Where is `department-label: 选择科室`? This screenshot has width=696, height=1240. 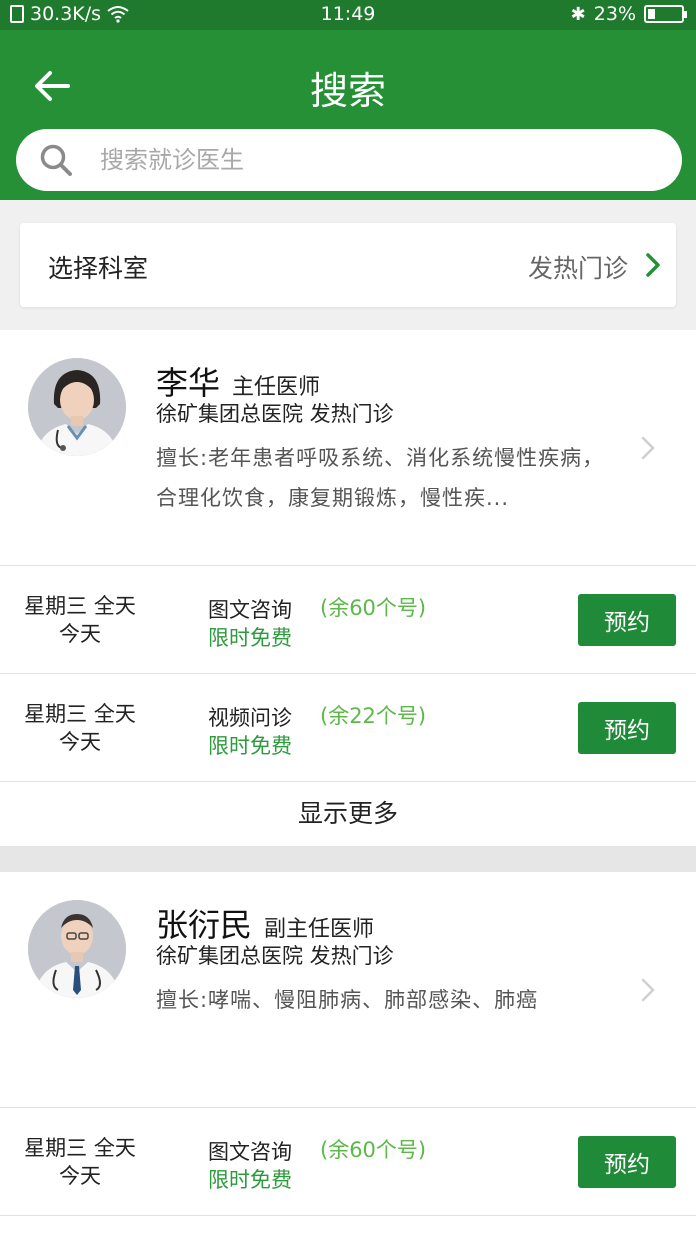 department-label: 选择科室 is located at coordinates (98, 268).